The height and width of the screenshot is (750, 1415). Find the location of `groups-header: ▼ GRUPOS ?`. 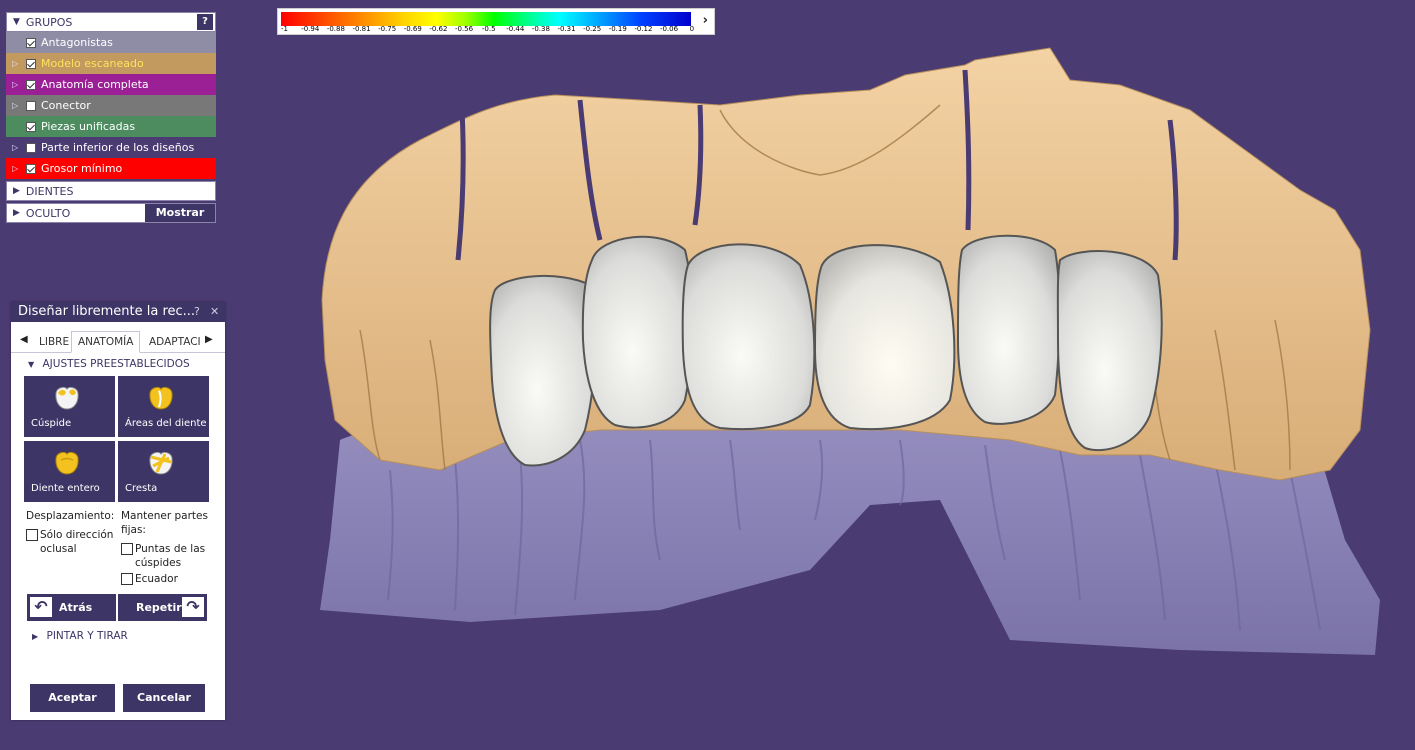

groups-header: ▼ GRUPOS ? is located at coordinates (111, 22).